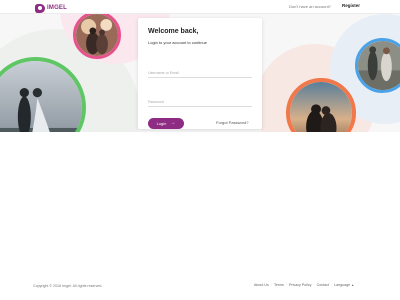  What do you see at coordinates (57, 8) in the screenshot?
I see `brand-name: IMGEL` at bounding box center [57, 8].